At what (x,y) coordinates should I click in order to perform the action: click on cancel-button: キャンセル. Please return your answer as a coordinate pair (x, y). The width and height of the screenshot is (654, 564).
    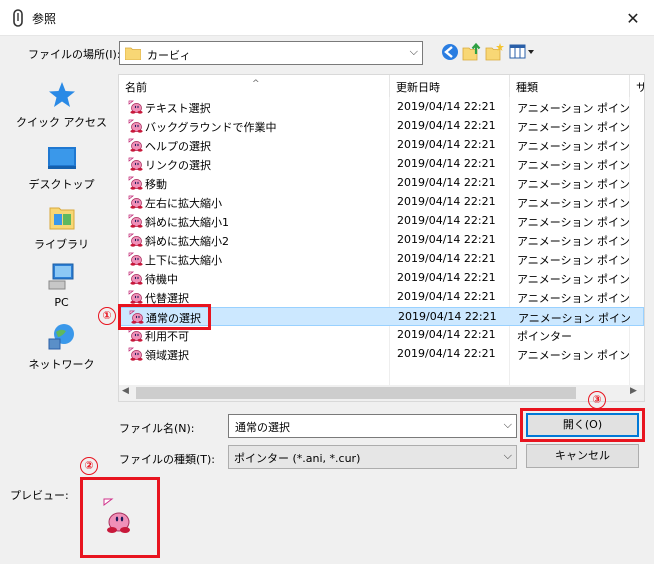
    Looking at the image, I should click on (582, 456).